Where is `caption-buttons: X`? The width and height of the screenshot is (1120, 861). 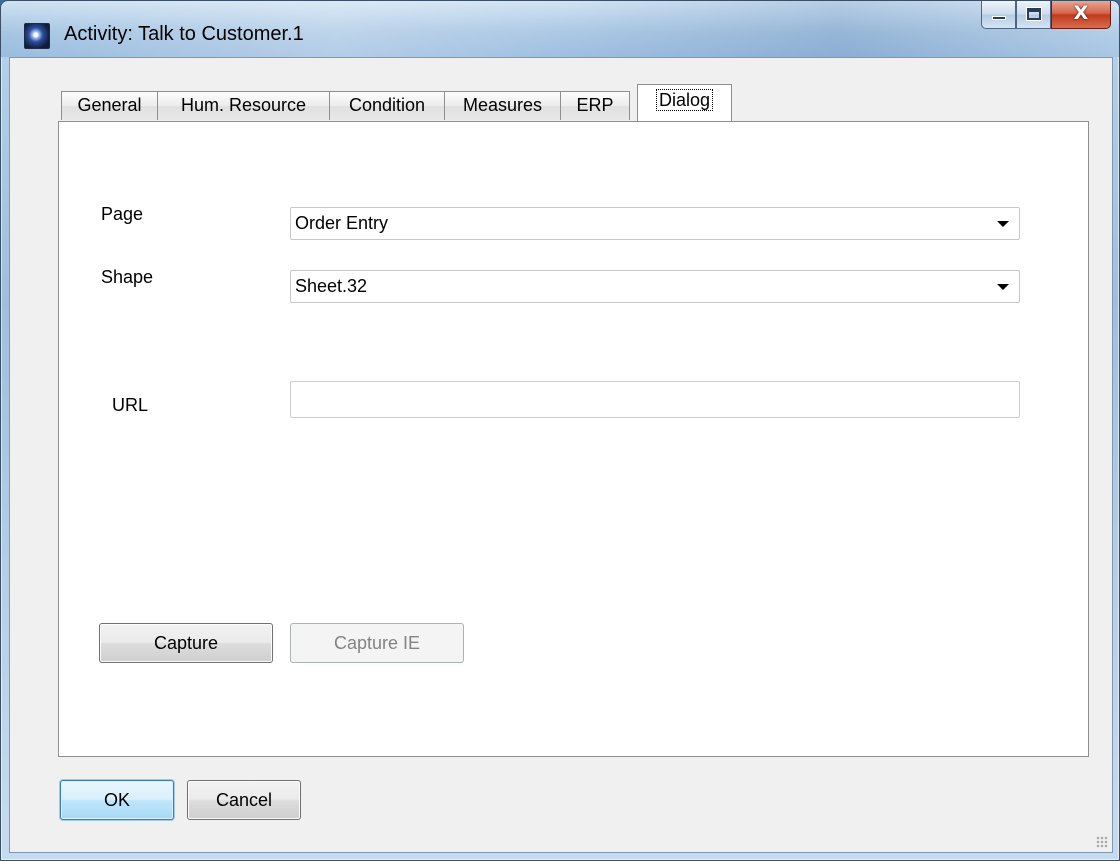 caption-buttons: X is located at coordinates (1046, 15).